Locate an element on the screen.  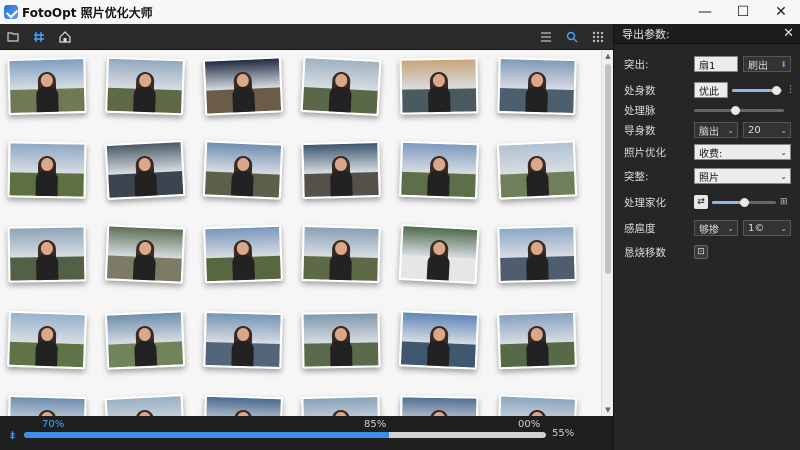
panel-header: 导出参数: ✕ is located at coordinates (707, 34).